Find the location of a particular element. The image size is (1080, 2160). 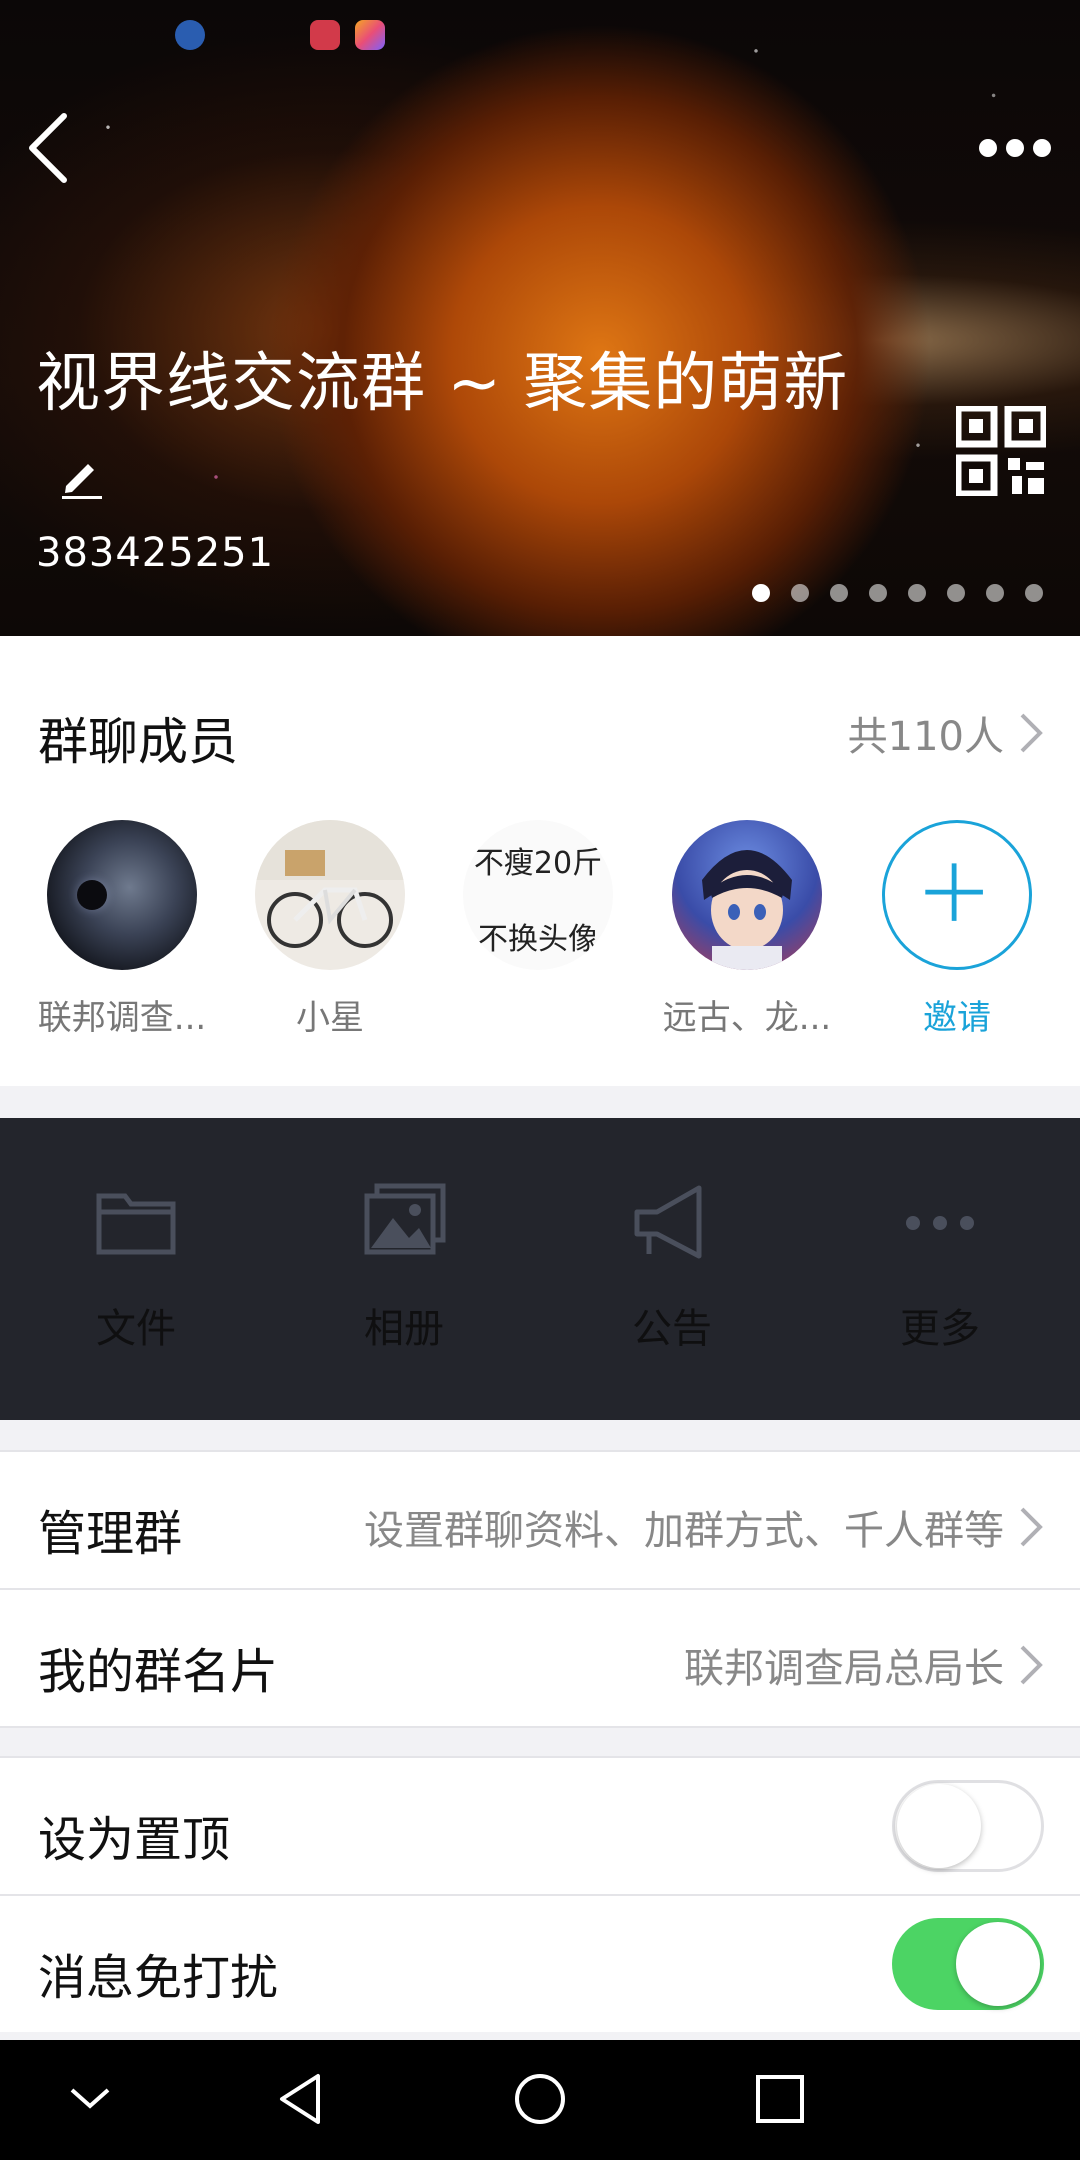

row-value-wrap: 联邦调查局总局长 is located at coordinates (864, 1665).